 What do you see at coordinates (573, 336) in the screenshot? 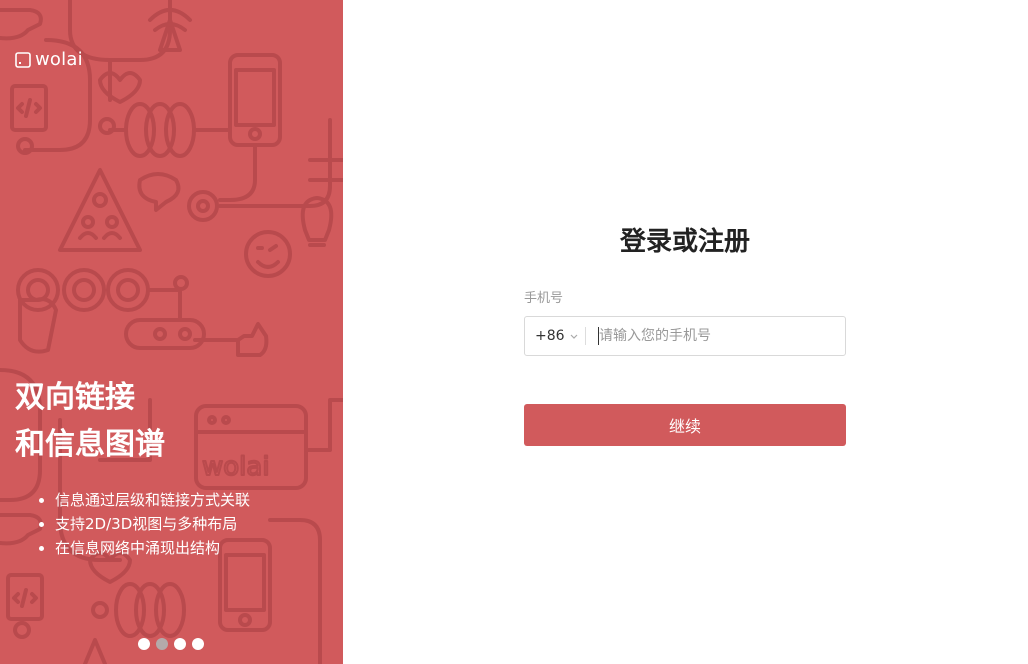
I see `chevron-down-icon` at bounding box center [573, 336].